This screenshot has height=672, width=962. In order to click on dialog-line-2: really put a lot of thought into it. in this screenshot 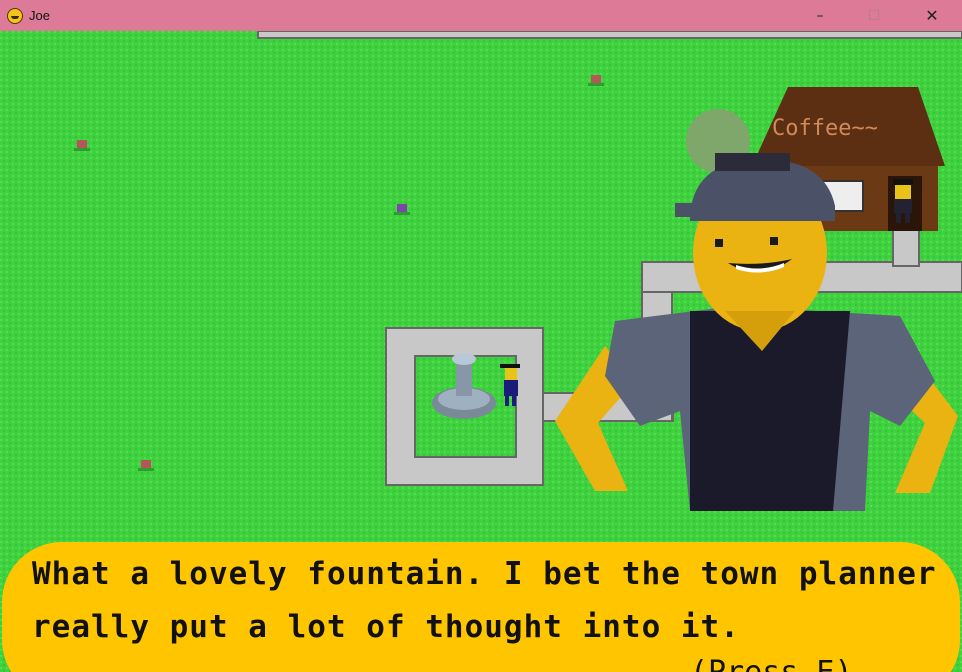, I will do `click(386, 627)`.